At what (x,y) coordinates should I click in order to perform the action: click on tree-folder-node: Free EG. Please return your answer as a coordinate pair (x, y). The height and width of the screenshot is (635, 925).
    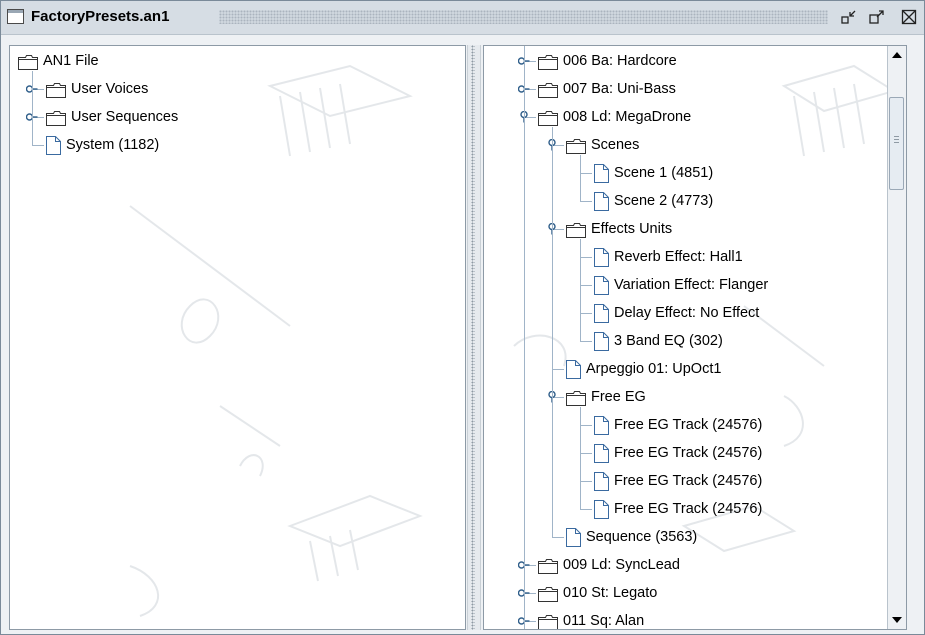
    Looking at the image, I should click on (606, 397).